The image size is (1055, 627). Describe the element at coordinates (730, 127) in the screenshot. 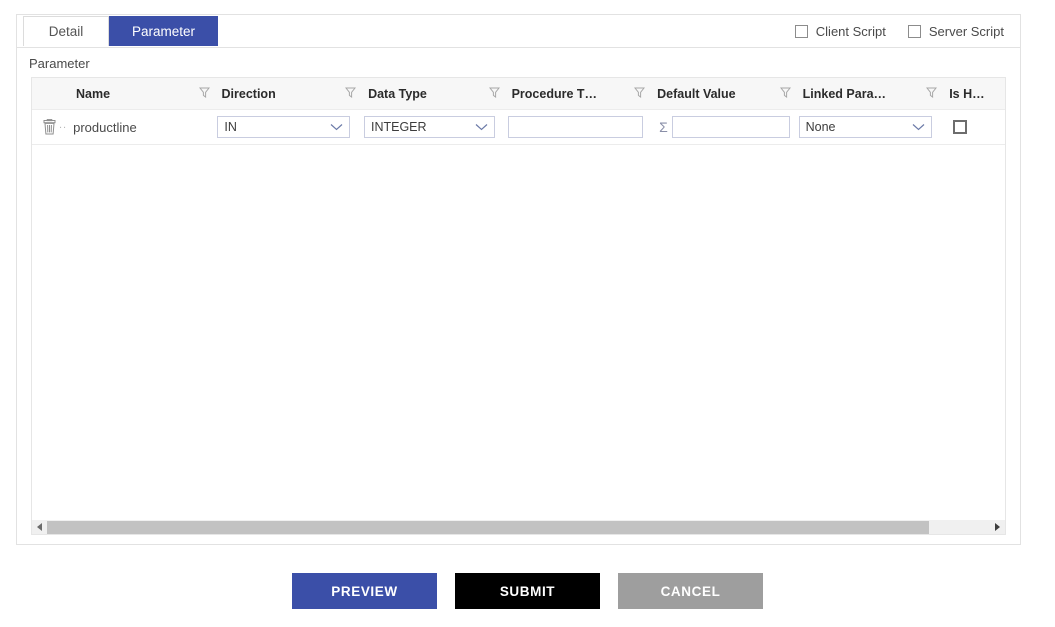

I see `default-value-input` at that location.